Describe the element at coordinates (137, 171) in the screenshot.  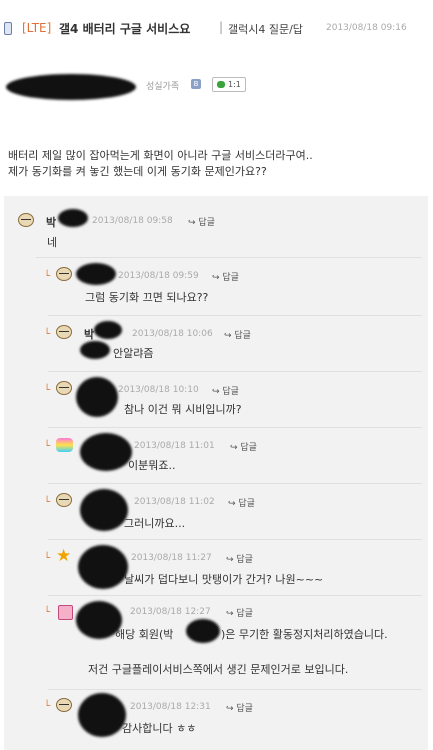
I see `post-body-line: 제가 동기화를 켜 놓긴 했는데 이게 동기화 문제인가요??` at that location.